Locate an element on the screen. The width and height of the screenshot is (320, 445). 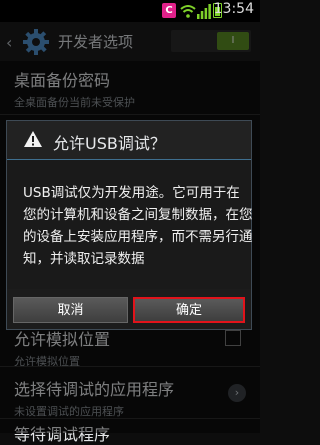
cancel-button: 取消 is located at coordinates (70, 310).